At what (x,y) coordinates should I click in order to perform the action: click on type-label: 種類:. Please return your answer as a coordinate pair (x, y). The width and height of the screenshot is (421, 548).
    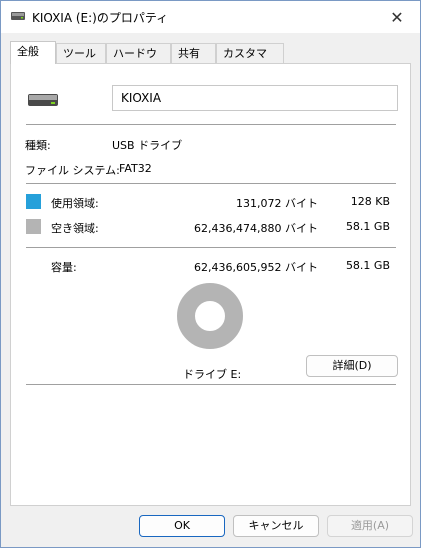
    Looking at the image, I should click on (38, 145).